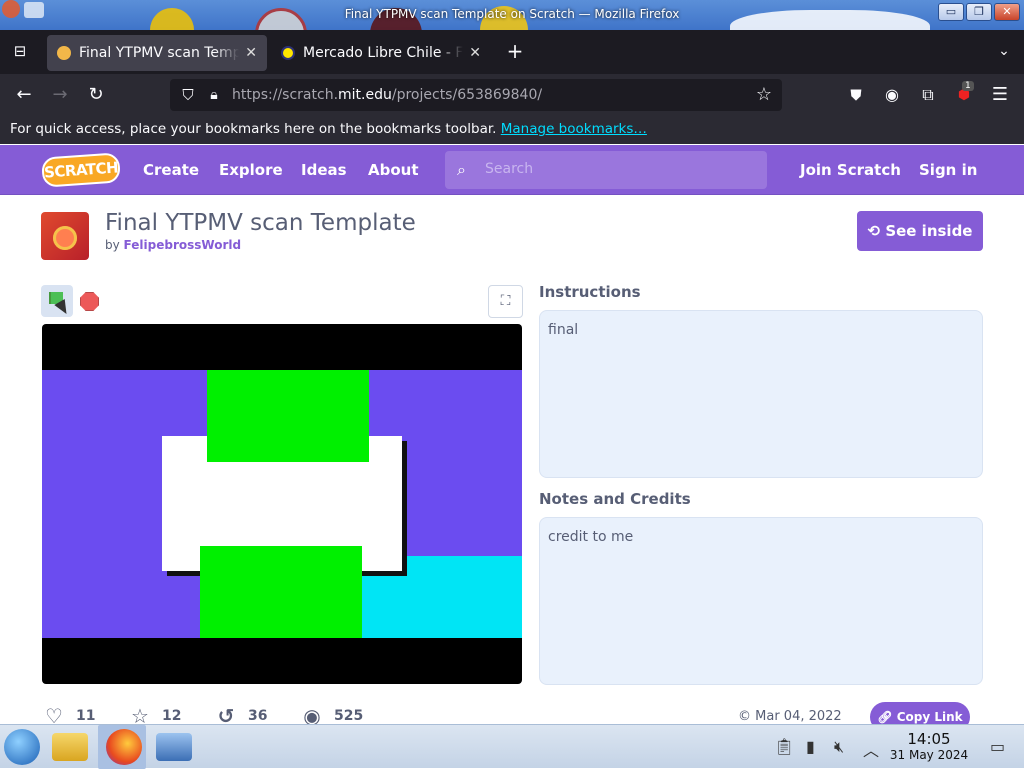  What do you see at coordinates (784, 746) in the screenshot?
I see `clipboard-icon: 📋︎` at bounding box center [784, 746].